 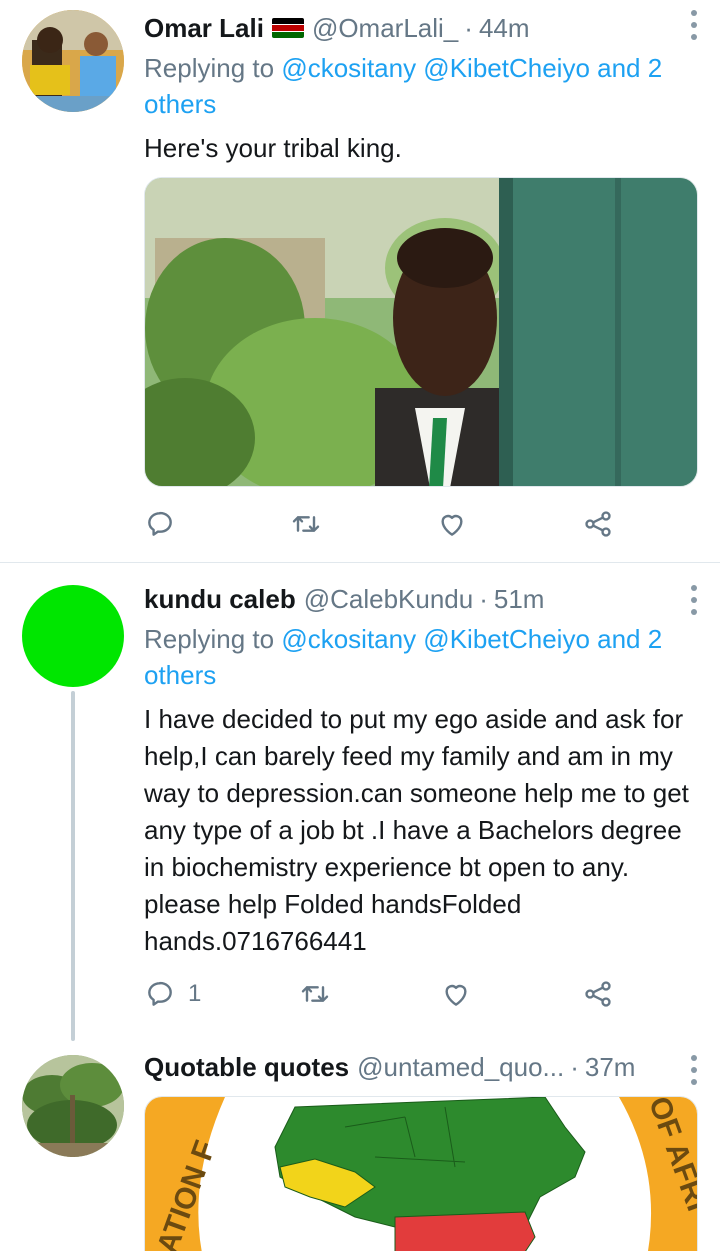 I want to click on reply-count: 1, so click(x=195, y=993).